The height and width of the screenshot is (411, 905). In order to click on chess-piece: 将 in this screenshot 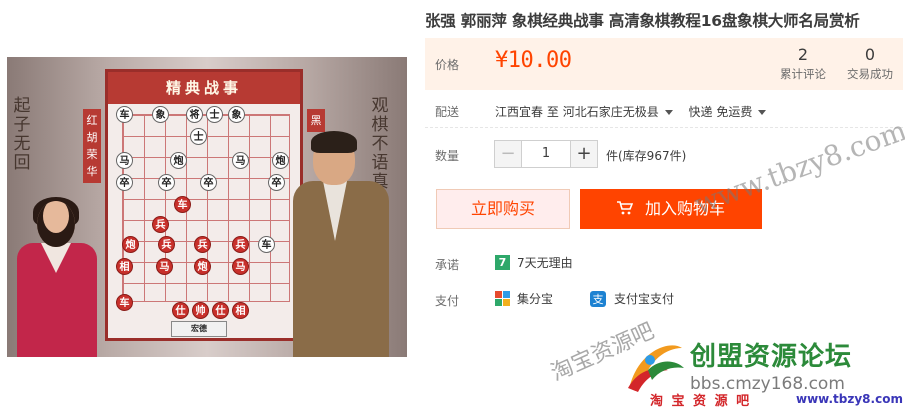, I will do `click(194, 114)`.